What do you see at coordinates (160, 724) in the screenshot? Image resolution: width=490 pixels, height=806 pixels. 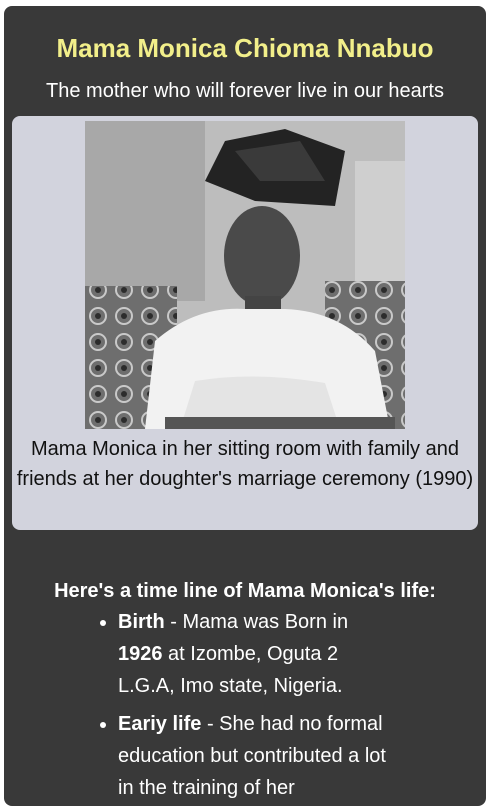 I see `timeline-term: Eariy life` at bounding box center [160, 724].